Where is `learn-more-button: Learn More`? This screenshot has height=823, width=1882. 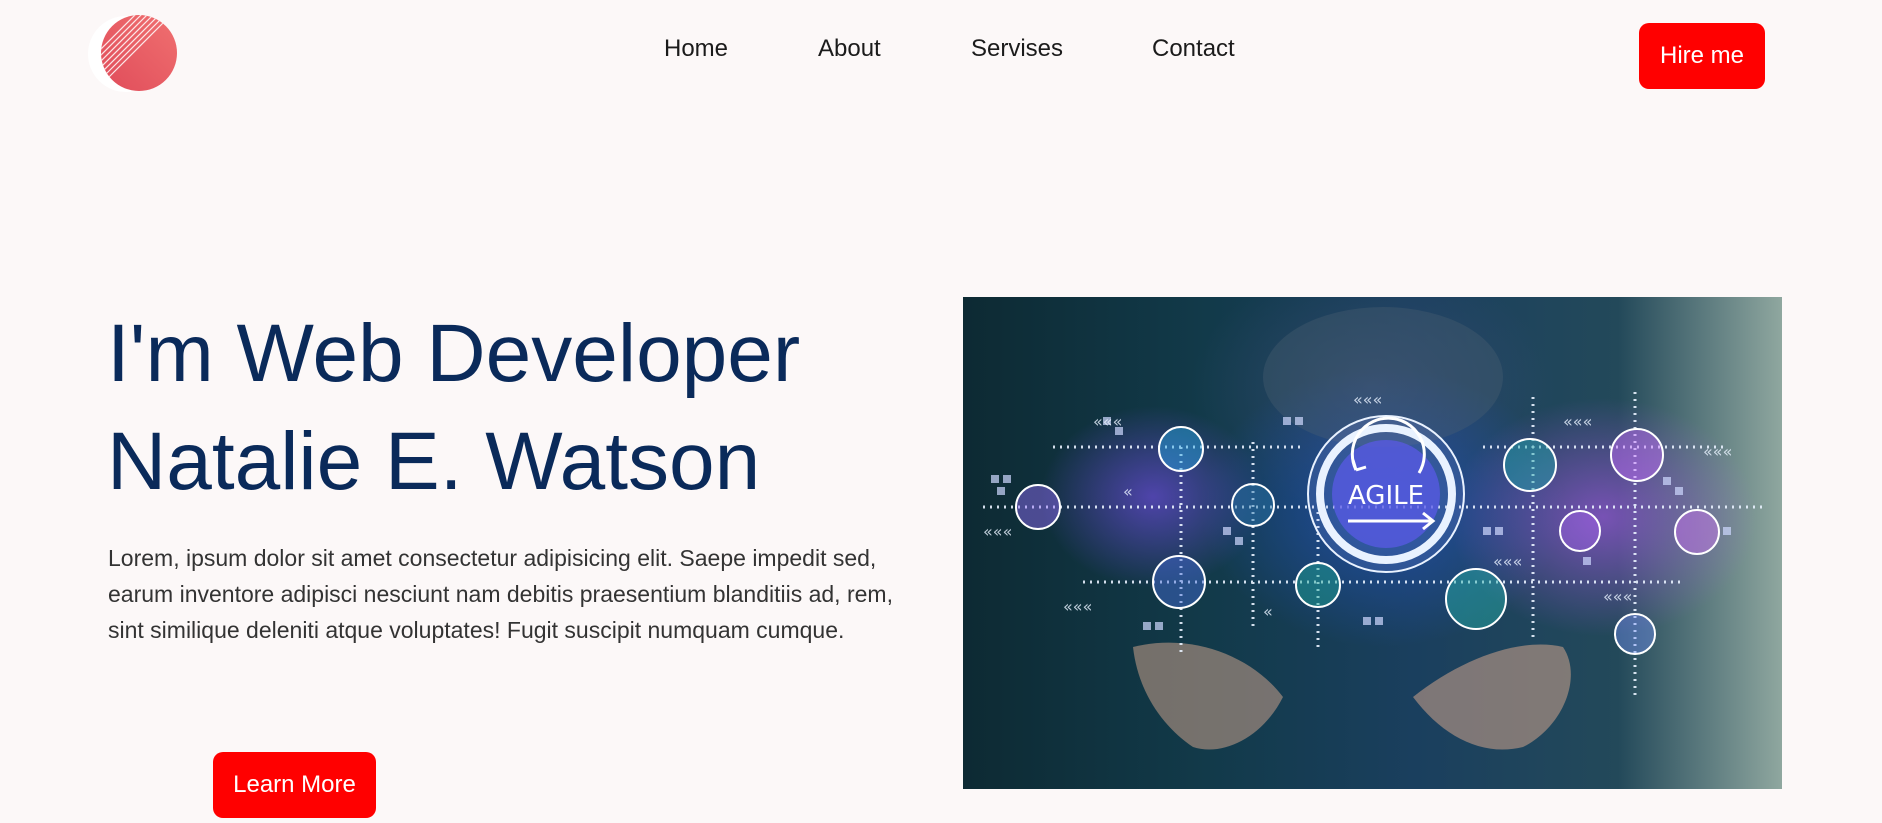 learn-more-button: Learn More is located at coordinates (294, 785).